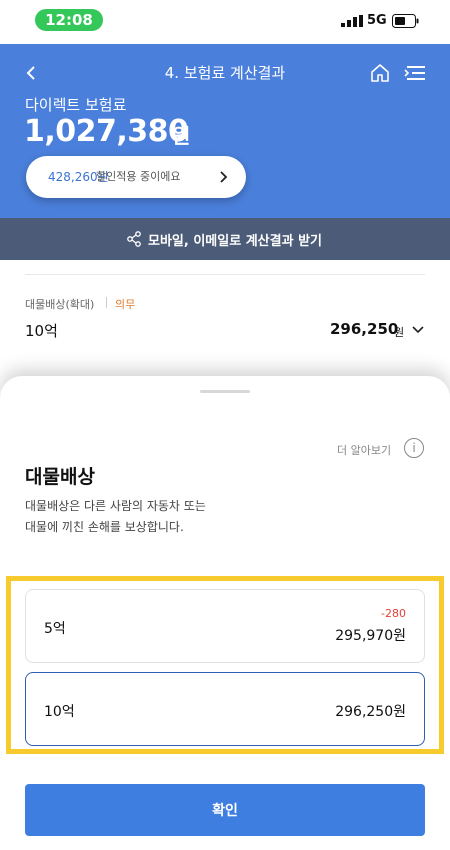 This screenshot has width=450, height=850. I want to click on status-time: 12:08, so click(69, 20).